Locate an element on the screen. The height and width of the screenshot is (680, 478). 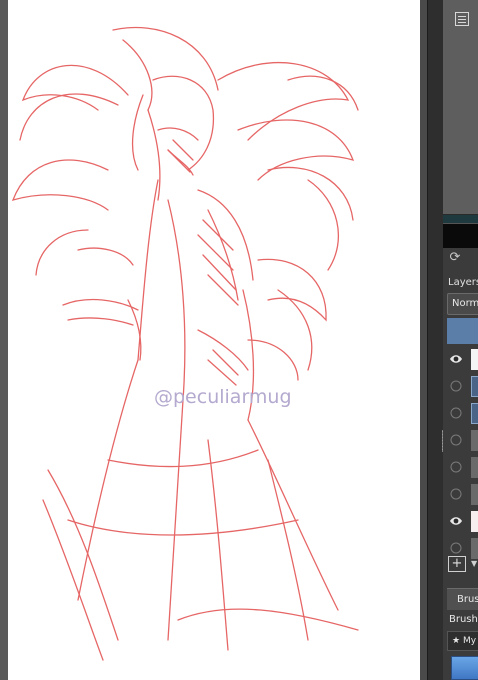
refresh-icon: ⟳ is located at coordinates (455, 258).